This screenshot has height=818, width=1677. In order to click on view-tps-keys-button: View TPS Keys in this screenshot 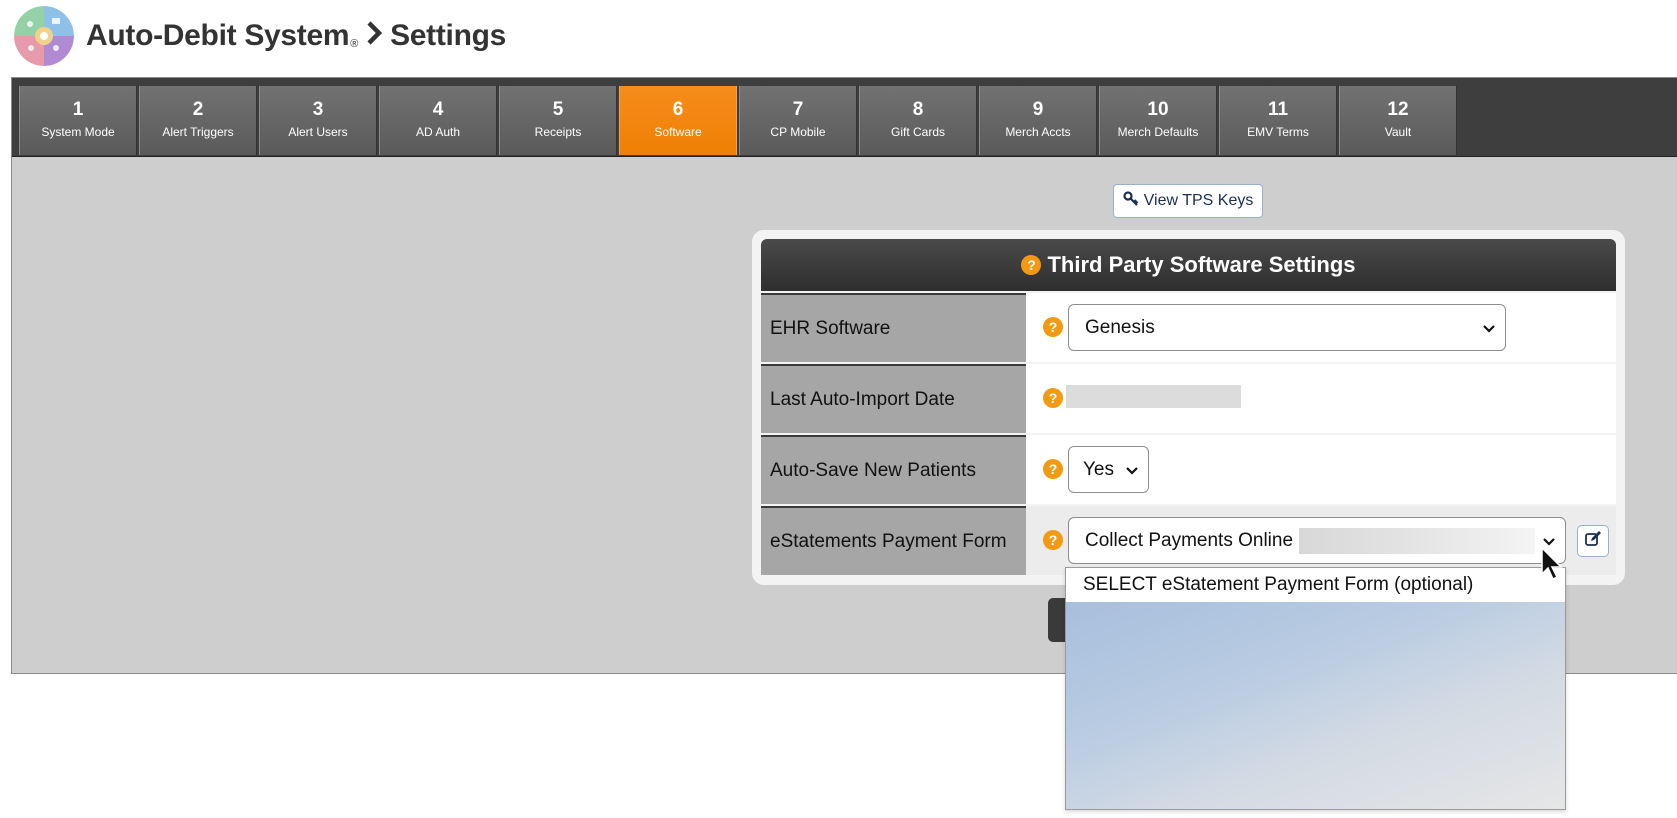, I will do `click(1188, 201)`.